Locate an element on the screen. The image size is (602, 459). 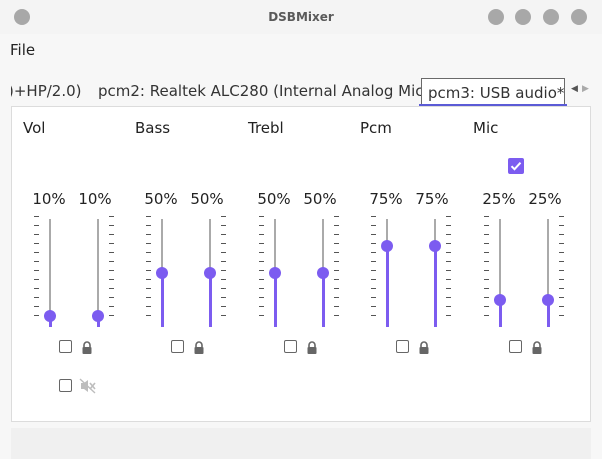
channel-vol-lock-checkbox is located at coordinates (65, 346).